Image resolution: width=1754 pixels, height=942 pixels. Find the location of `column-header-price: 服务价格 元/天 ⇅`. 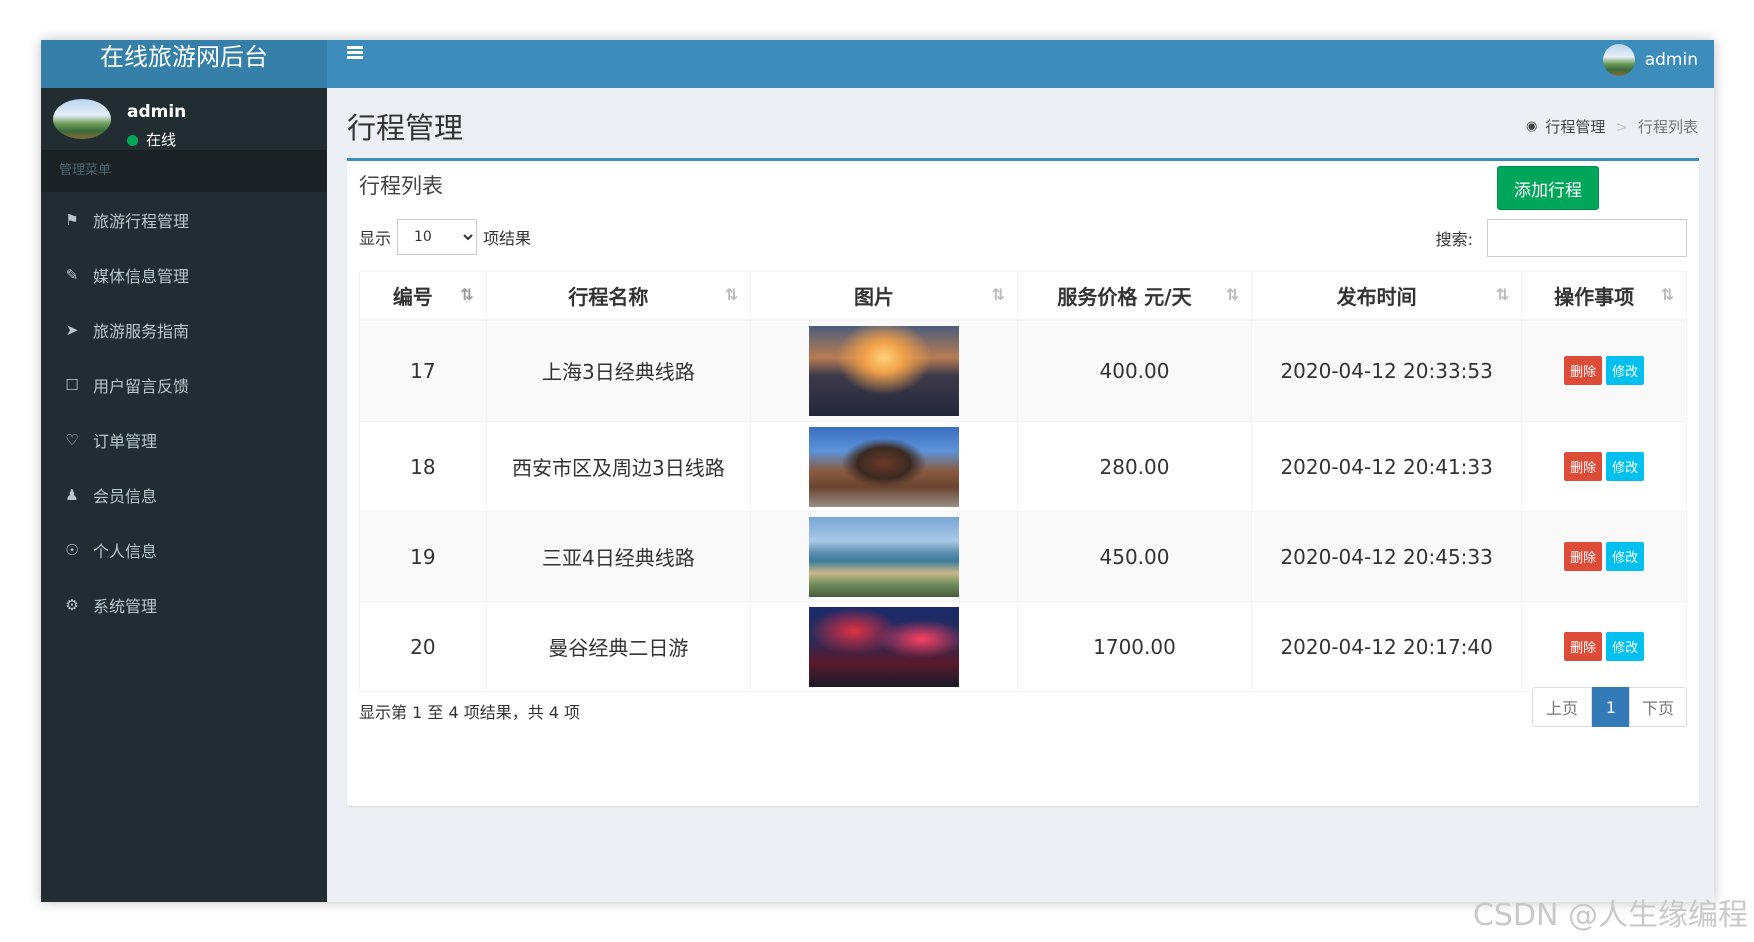

column-header-price: 服务价格 元/天 ⇅ is located at coordinates (1134, 296).